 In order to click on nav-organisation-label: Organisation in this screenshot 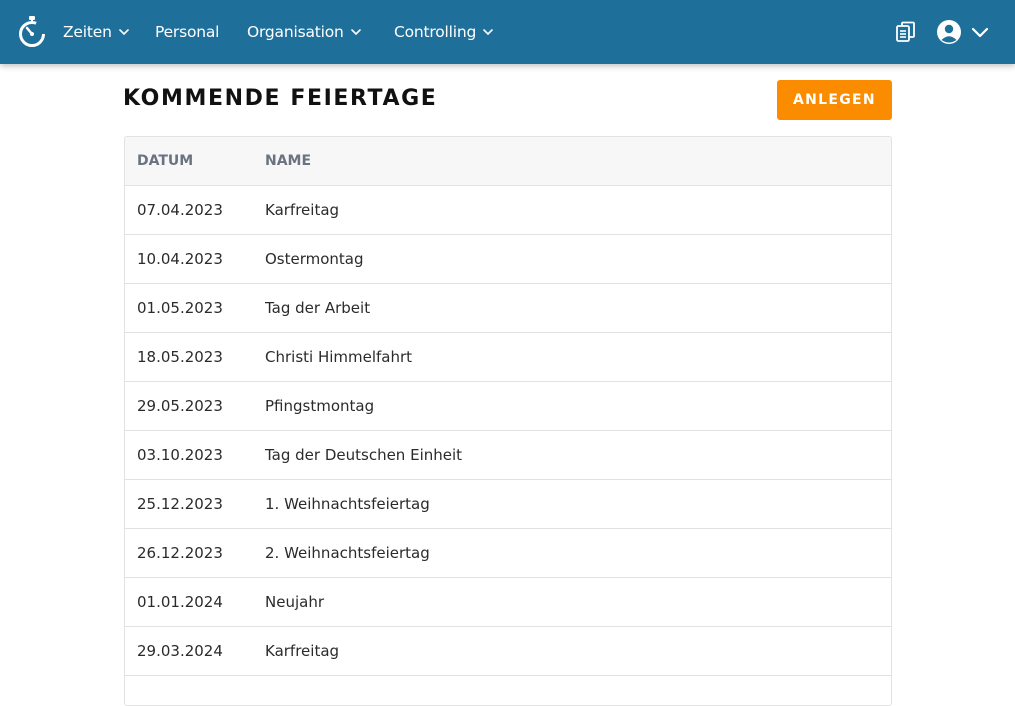, I will do `click(295, 32)`.